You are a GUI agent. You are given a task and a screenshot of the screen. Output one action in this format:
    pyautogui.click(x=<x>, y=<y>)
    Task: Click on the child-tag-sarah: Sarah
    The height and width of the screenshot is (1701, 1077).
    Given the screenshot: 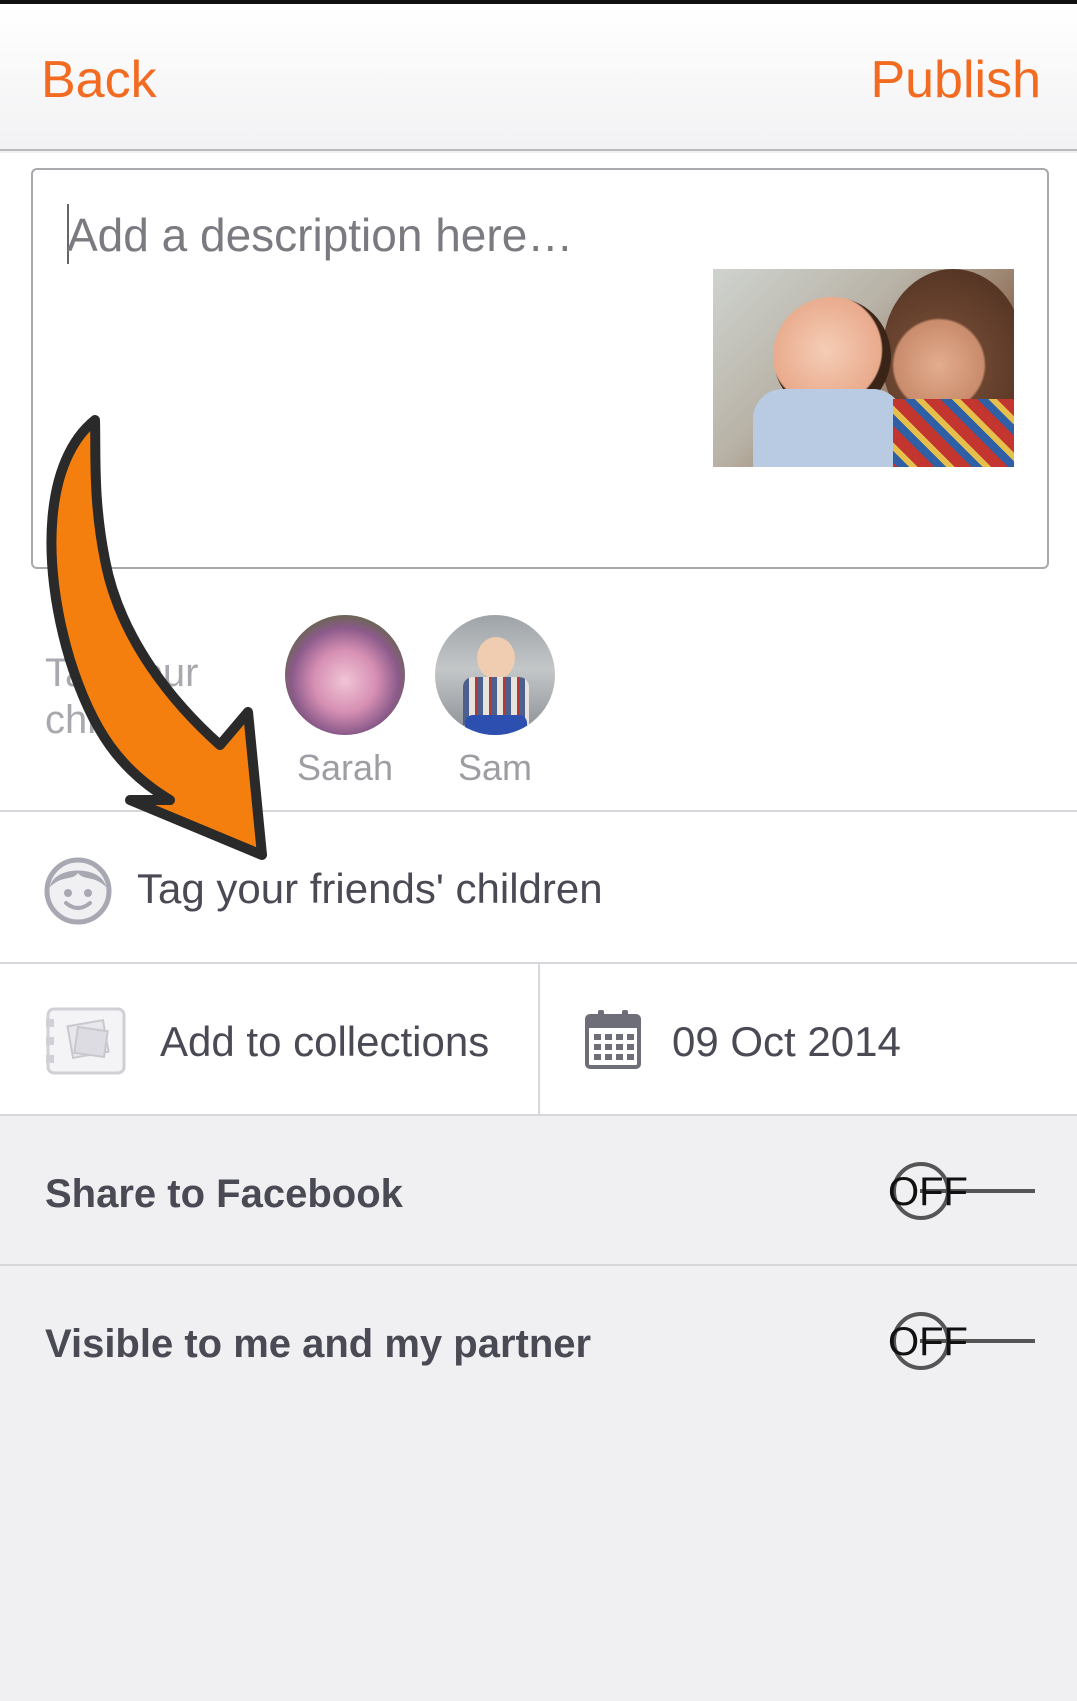 What is the action you would take?
    pyautogui.click(x=345, y=702)
    